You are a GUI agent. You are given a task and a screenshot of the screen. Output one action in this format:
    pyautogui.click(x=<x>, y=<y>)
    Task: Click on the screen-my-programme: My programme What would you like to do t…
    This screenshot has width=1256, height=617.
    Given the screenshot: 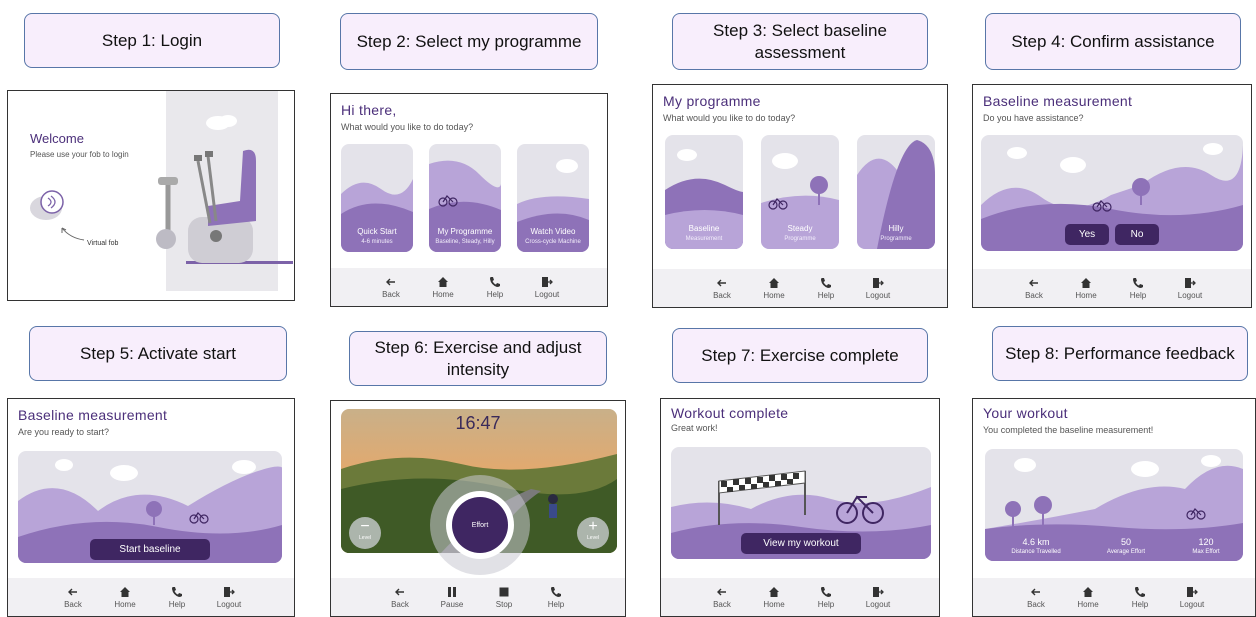 What is the action you would take?
    pyautogui.click(x=800, y=196)
    